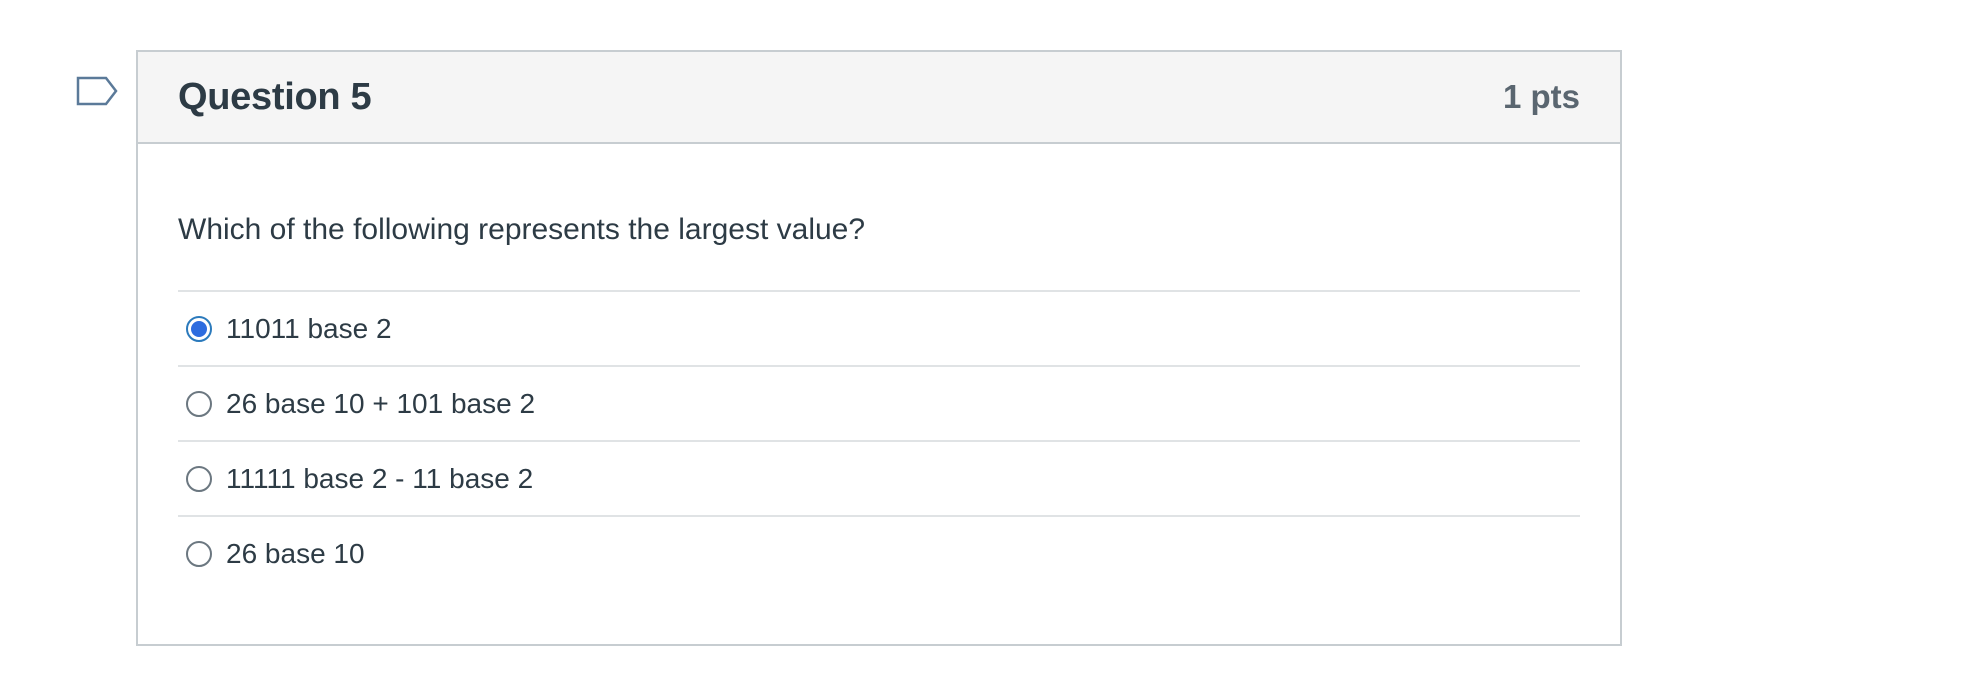 The image size is (1962, 696). I want to click on flag-question-icon, so click(98, 95).